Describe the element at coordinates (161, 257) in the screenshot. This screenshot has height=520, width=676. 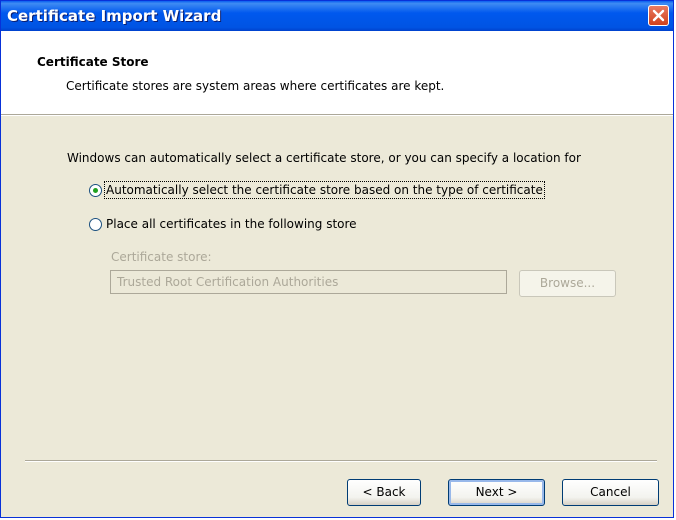
I see `certificate-store-label: Certificate store:` at that location.